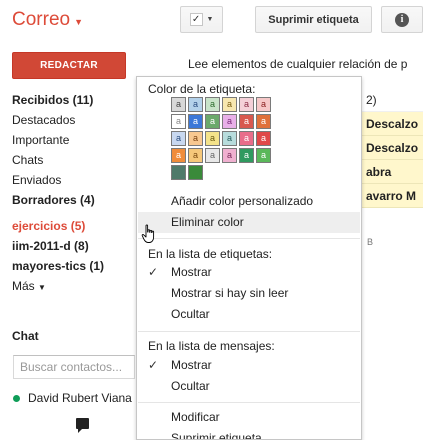  What do you see at coordinates (41, 19) in the screenshot?
I see `brand-label: Correo` at bounding box center [41, 19].